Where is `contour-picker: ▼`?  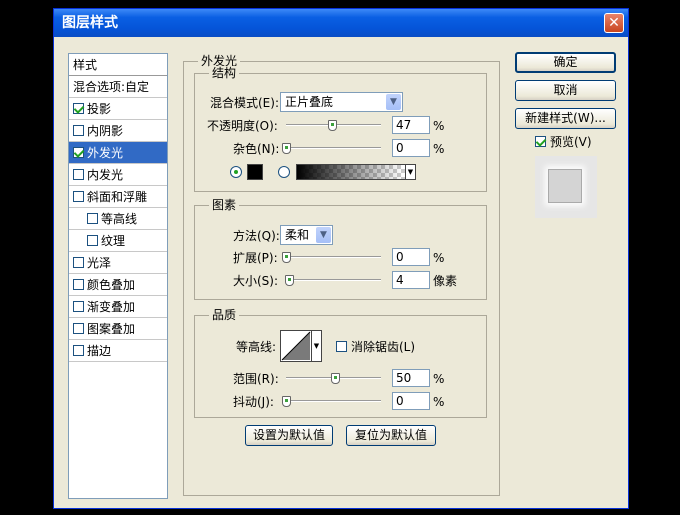
contour-picker: ▼ is located at coordinates (301, 346).